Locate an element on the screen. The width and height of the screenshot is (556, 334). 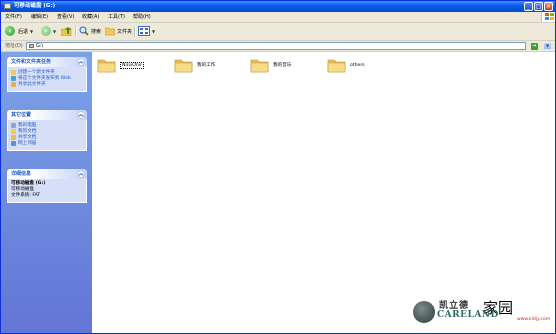
views-icon is located at coordinates (144, 31).